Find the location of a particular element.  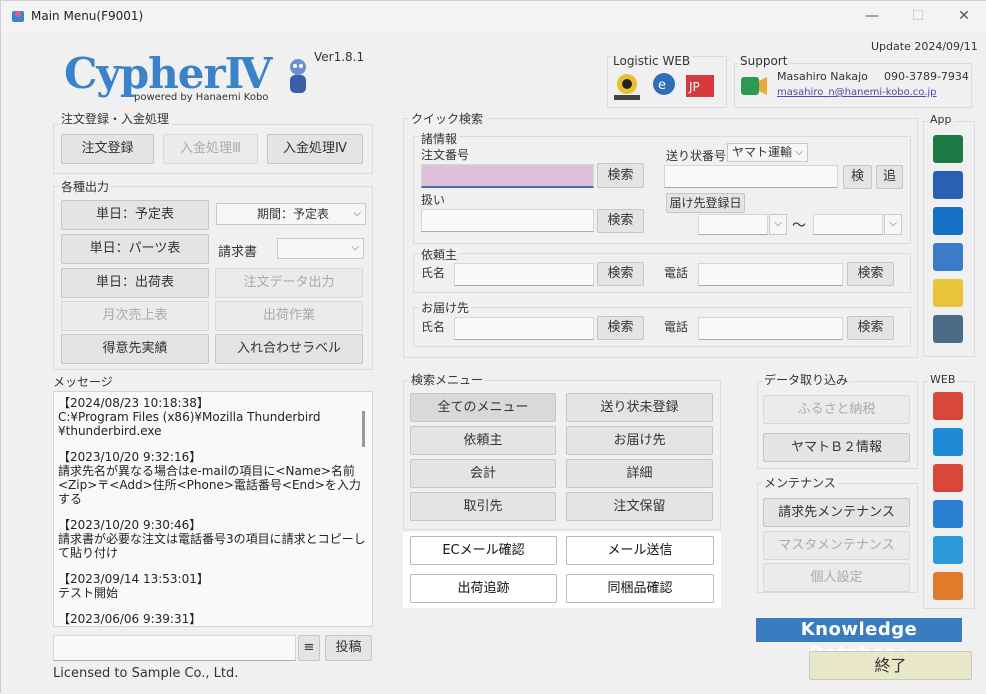

edge-icon is located at coordinates (948, 442).